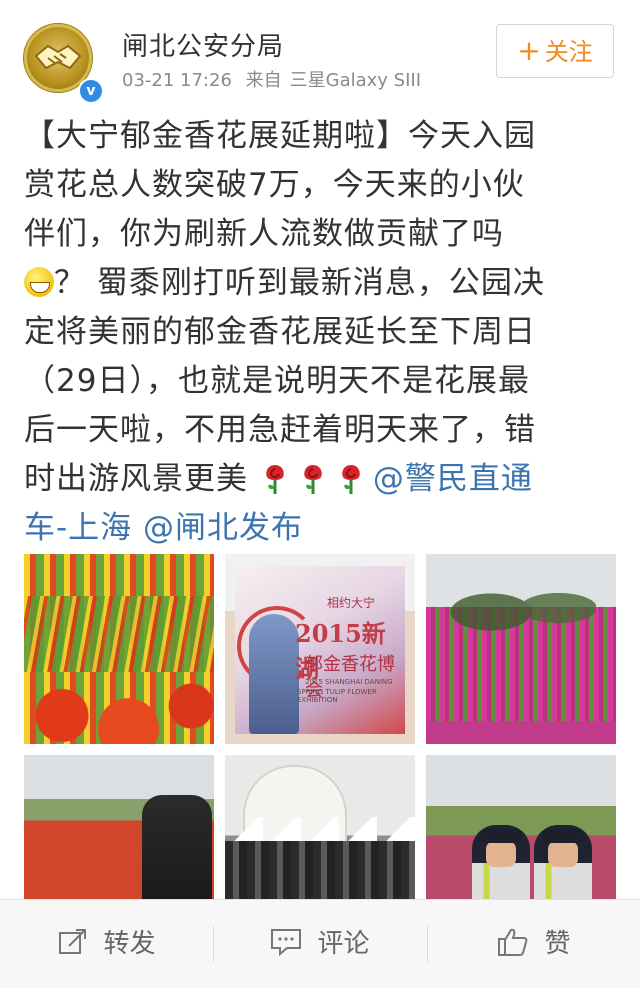  What do you see at coordinates (453, 479) in the screenshot?
I see `mention-link: @警民直通` at bounding box center [453, 479].